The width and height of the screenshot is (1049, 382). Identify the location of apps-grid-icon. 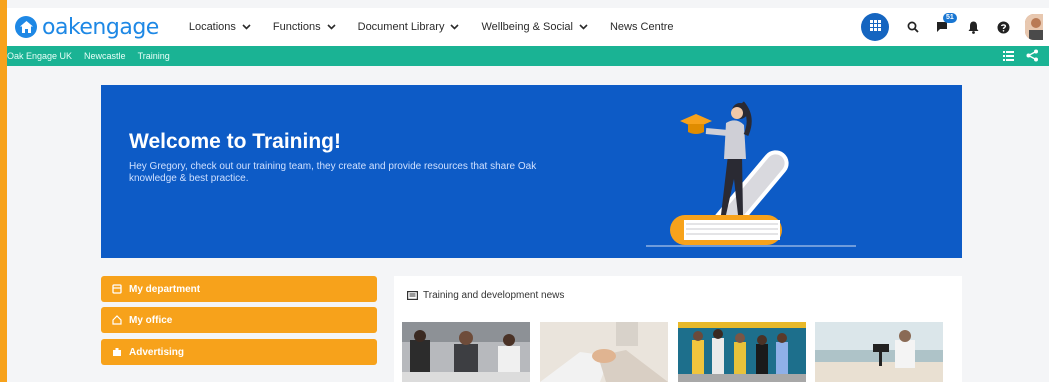
(875, 27).